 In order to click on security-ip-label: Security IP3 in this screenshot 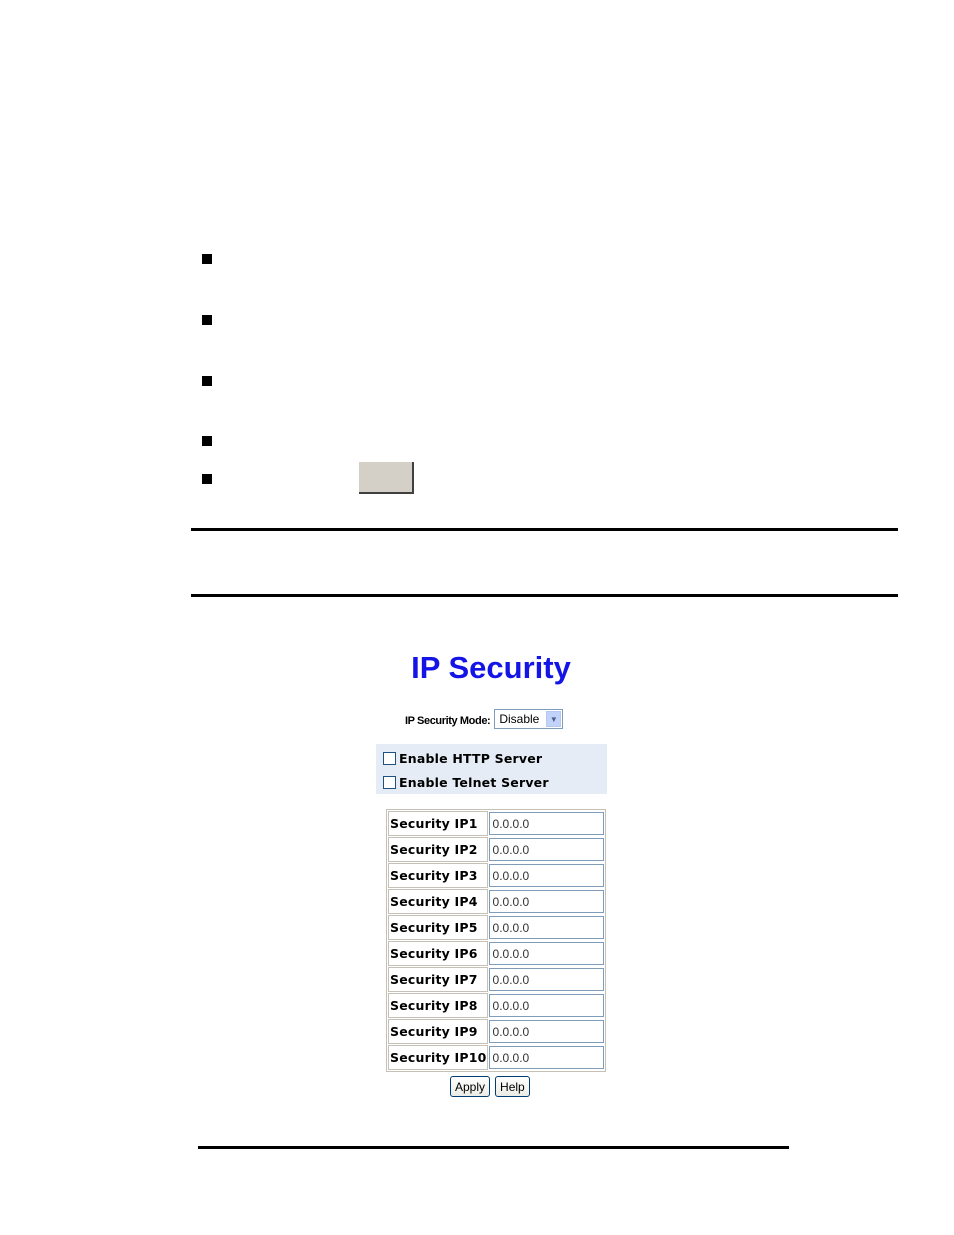, I will do `click(438, 875)`.